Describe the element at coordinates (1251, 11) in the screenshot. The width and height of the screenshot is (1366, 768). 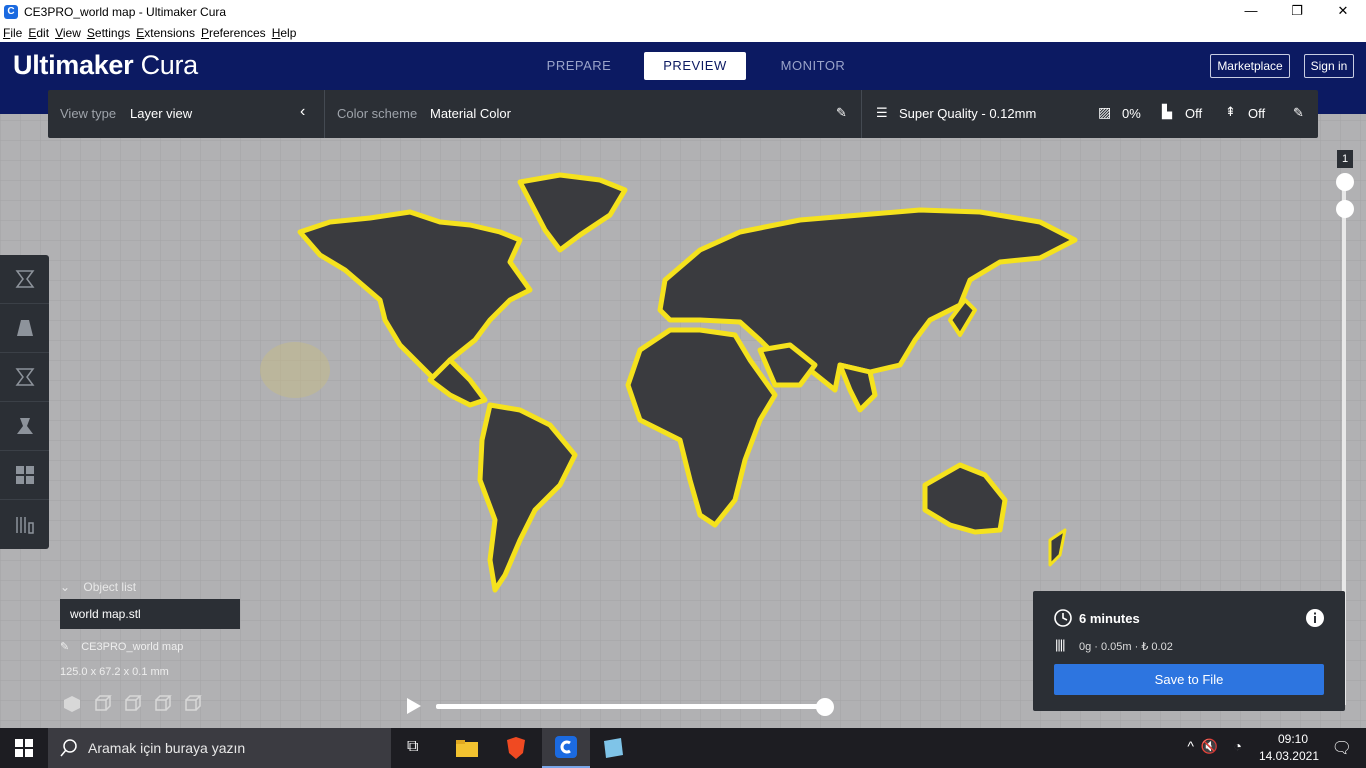
I see `minimize-button: —` at that location.